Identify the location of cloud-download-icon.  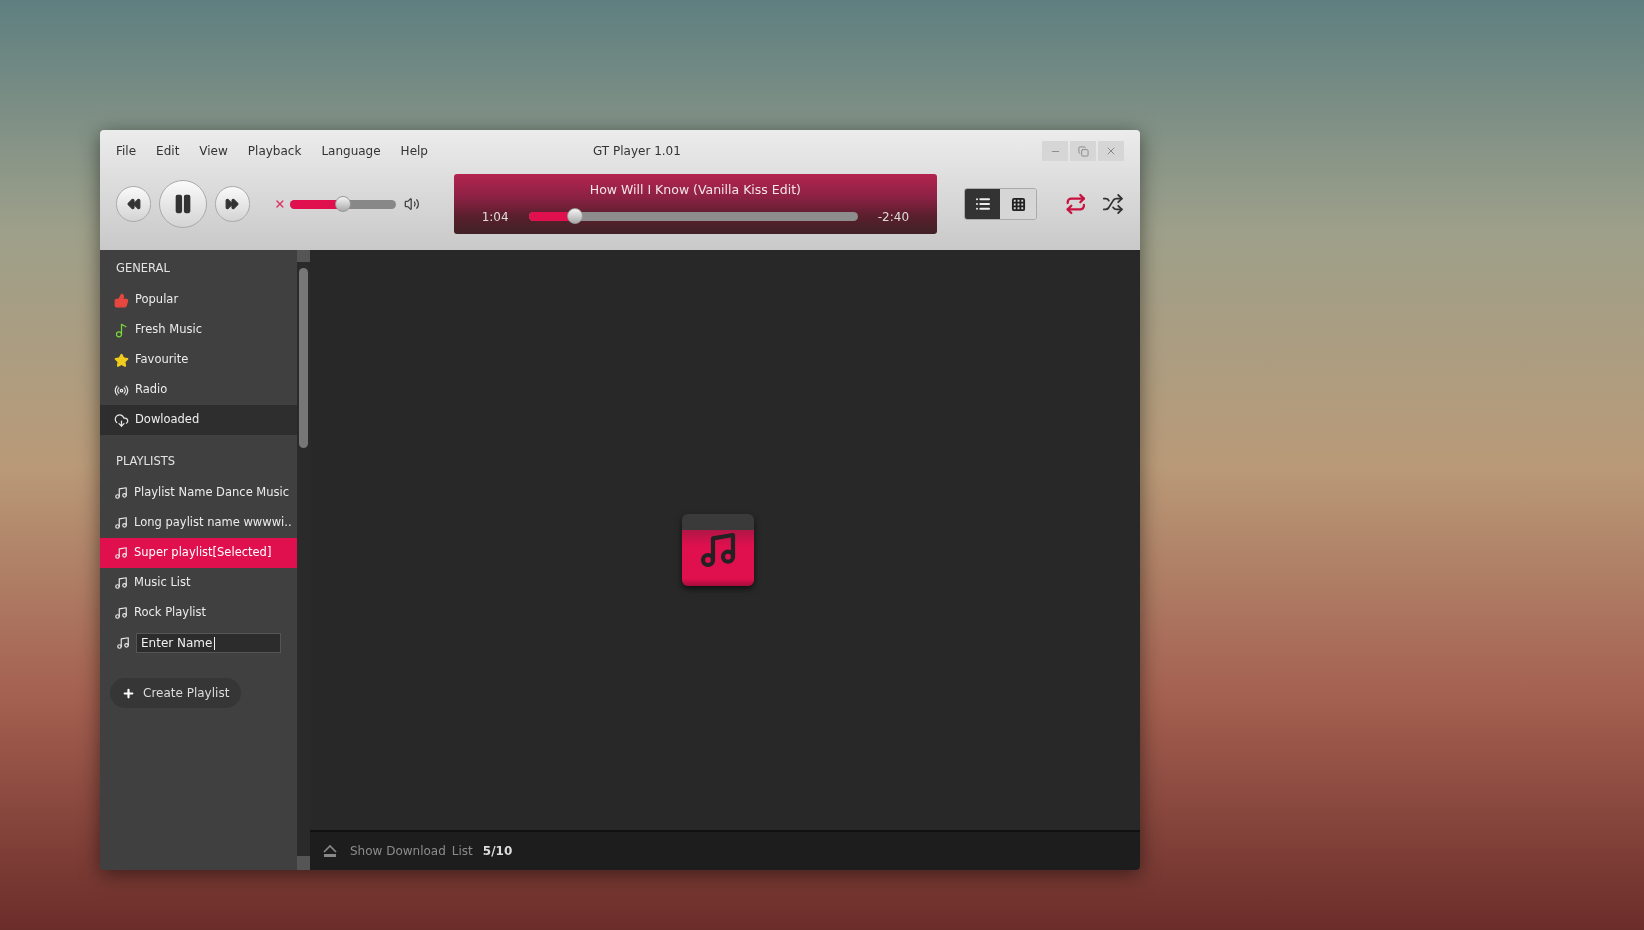
(121, 420).